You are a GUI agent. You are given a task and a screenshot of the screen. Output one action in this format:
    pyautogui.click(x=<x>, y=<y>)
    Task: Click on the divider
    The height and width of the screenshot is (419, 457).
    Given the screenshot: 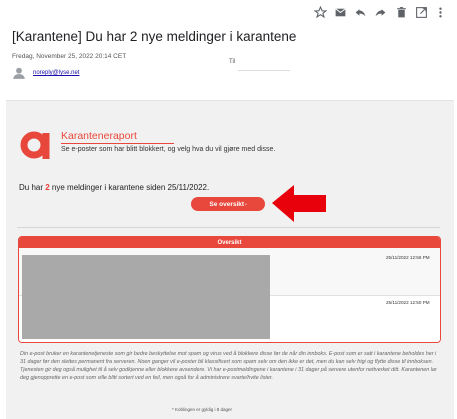 What is the action you would take?
    pyautogui.click(x=228, y=227)
    